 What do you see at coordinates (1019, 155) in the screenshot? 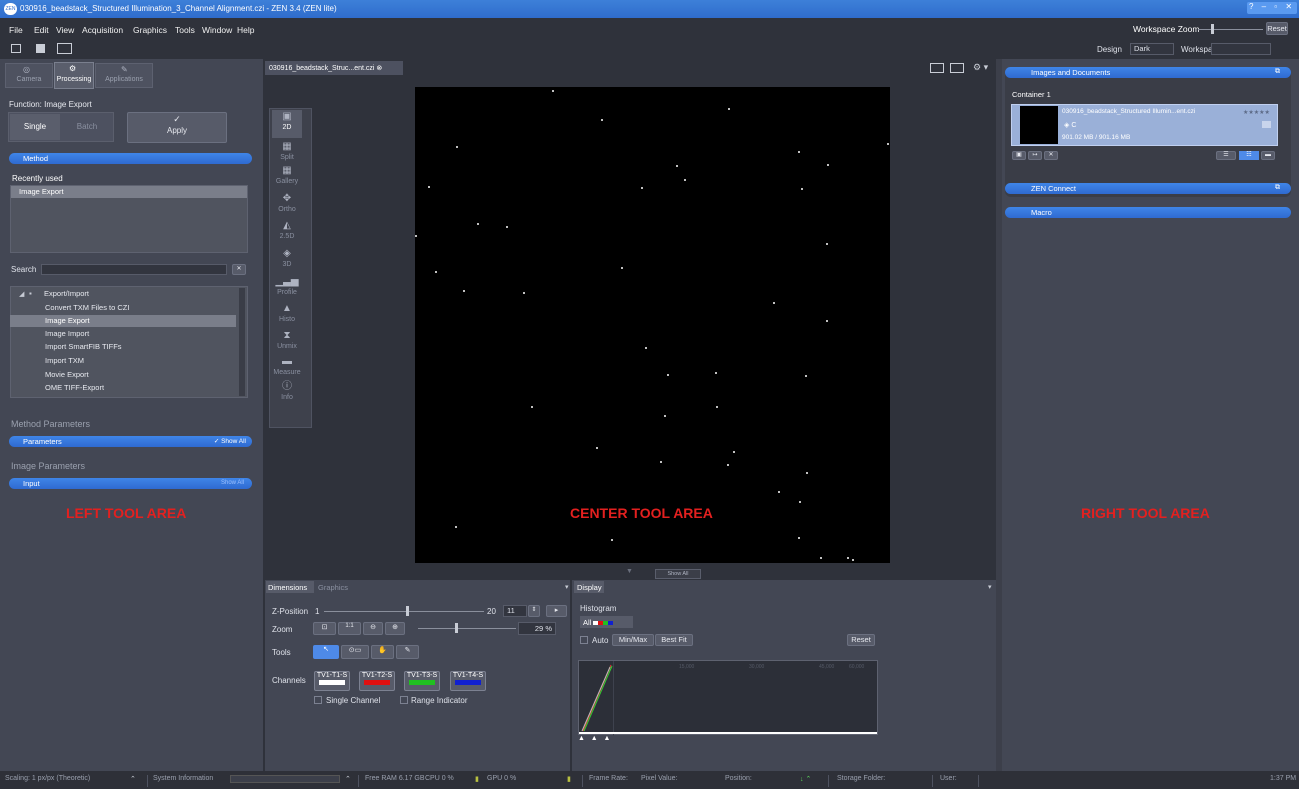
I see `save-doc-icon: ▣` at bounding box center [1019, 155].